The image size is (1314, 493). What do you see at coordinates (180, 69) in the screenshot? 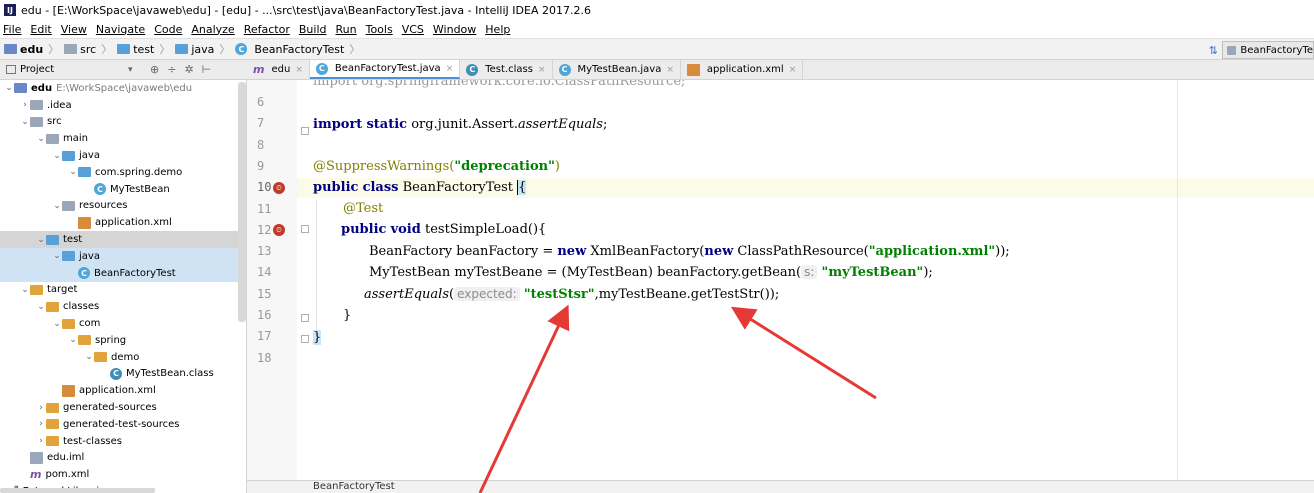
I see `project-panel-tools: ⊕ ÷ ✲ ⊢` at bounding box center [180, 69].